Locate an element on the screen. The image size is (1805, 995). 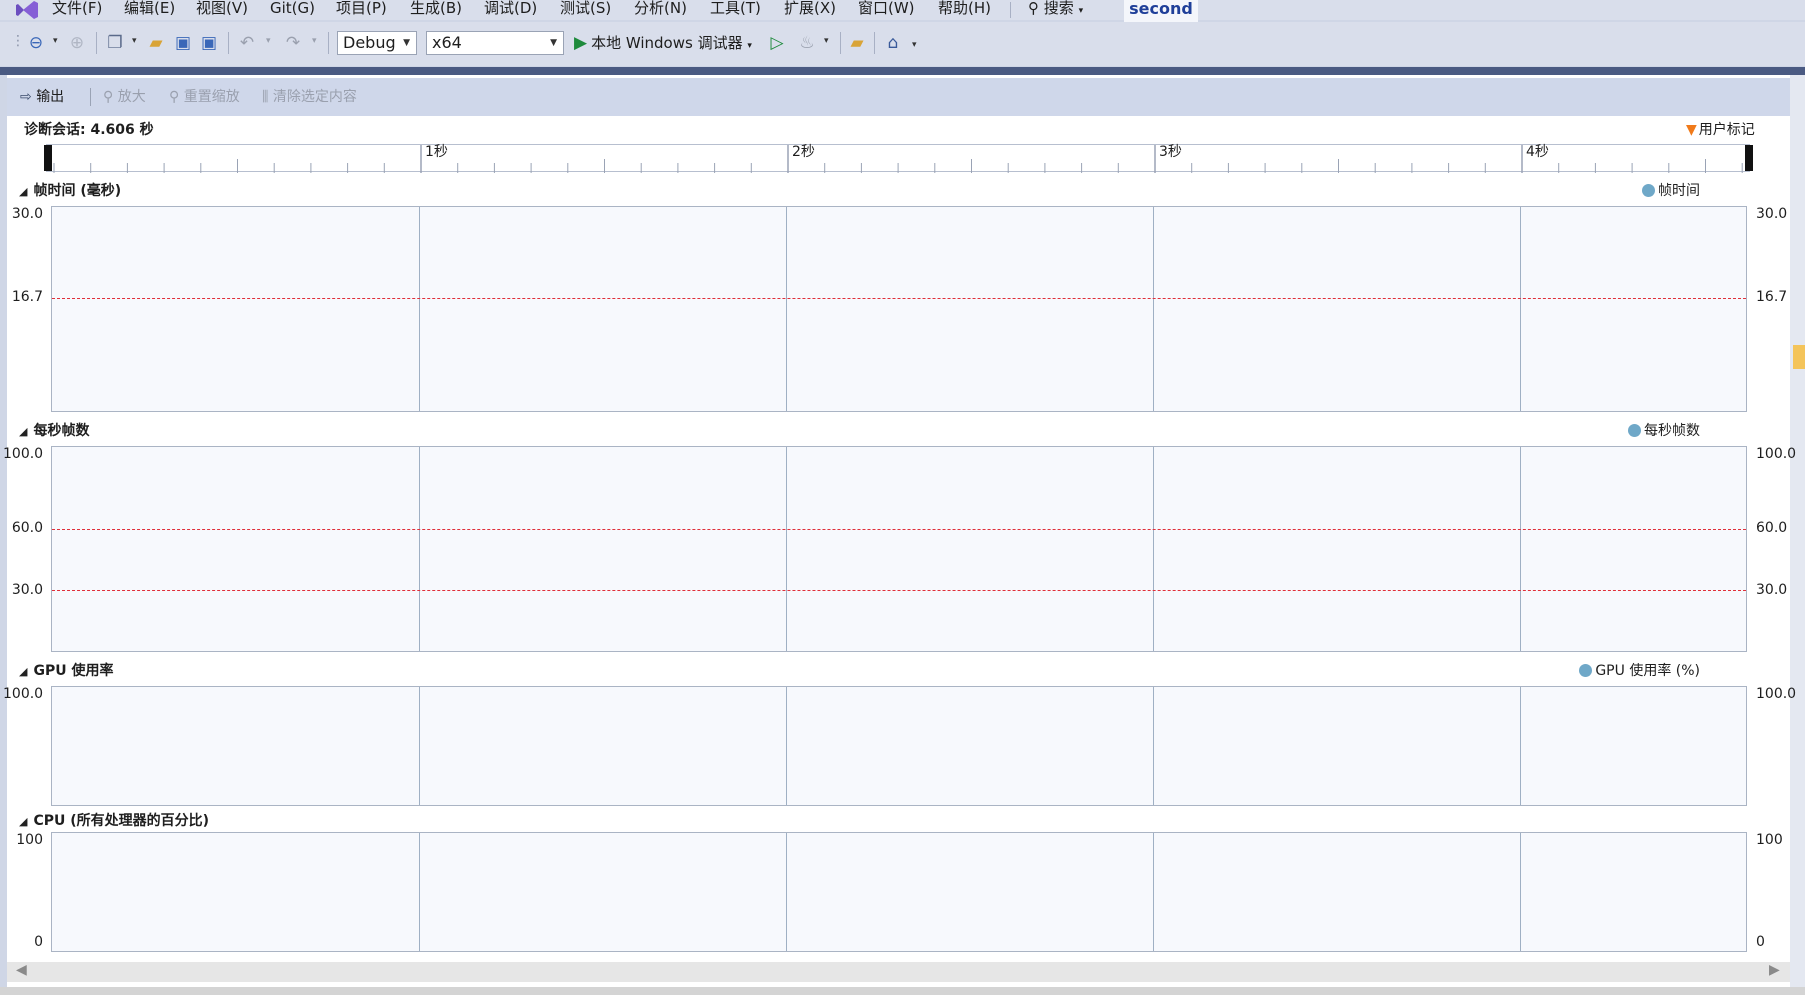
play-icon: ▶ is located at coordinates (581, 43).